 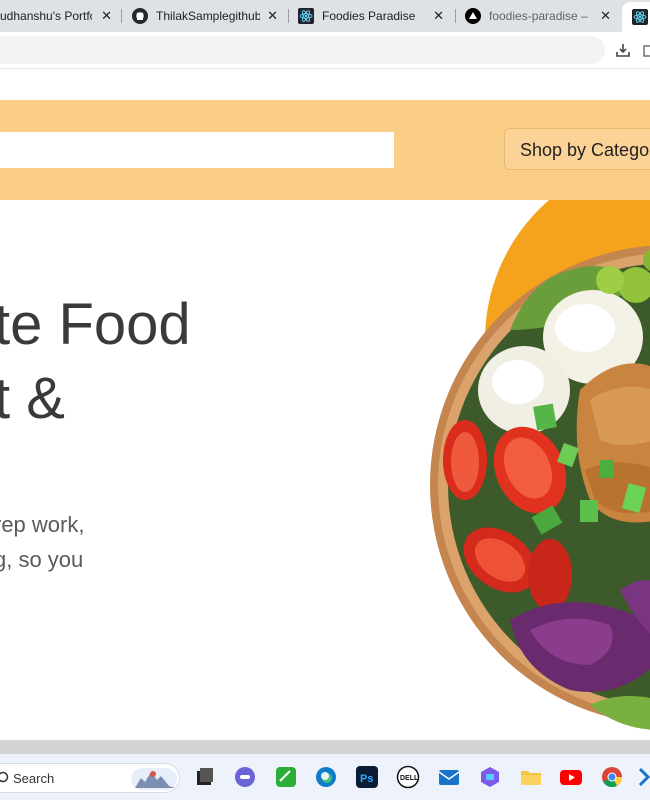 I want to click on tab-active, so click(x=636, y=17).